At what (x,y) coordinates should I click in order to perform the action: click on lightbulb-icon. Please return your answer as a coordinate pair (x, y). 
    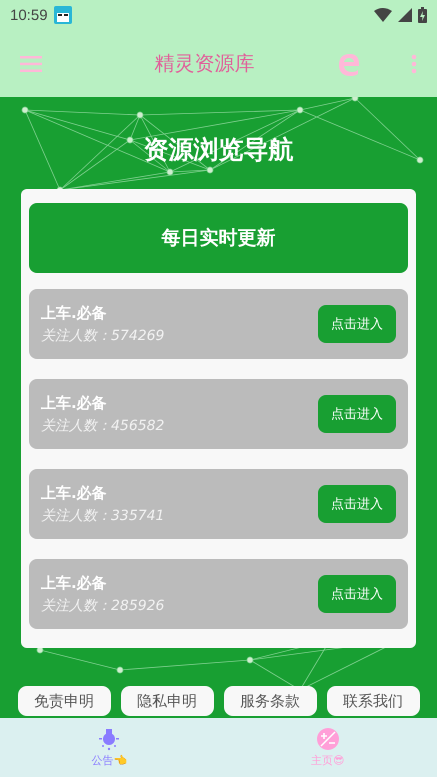
    Looking at the image, I should click on (109, 739).